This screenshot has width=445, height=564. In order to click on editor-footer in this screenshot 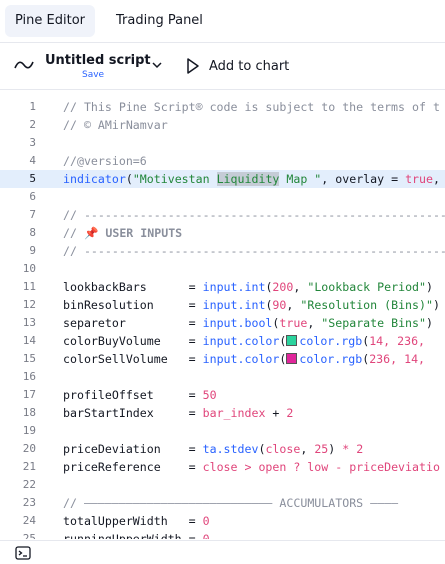, I will do `click(222, 552)`.